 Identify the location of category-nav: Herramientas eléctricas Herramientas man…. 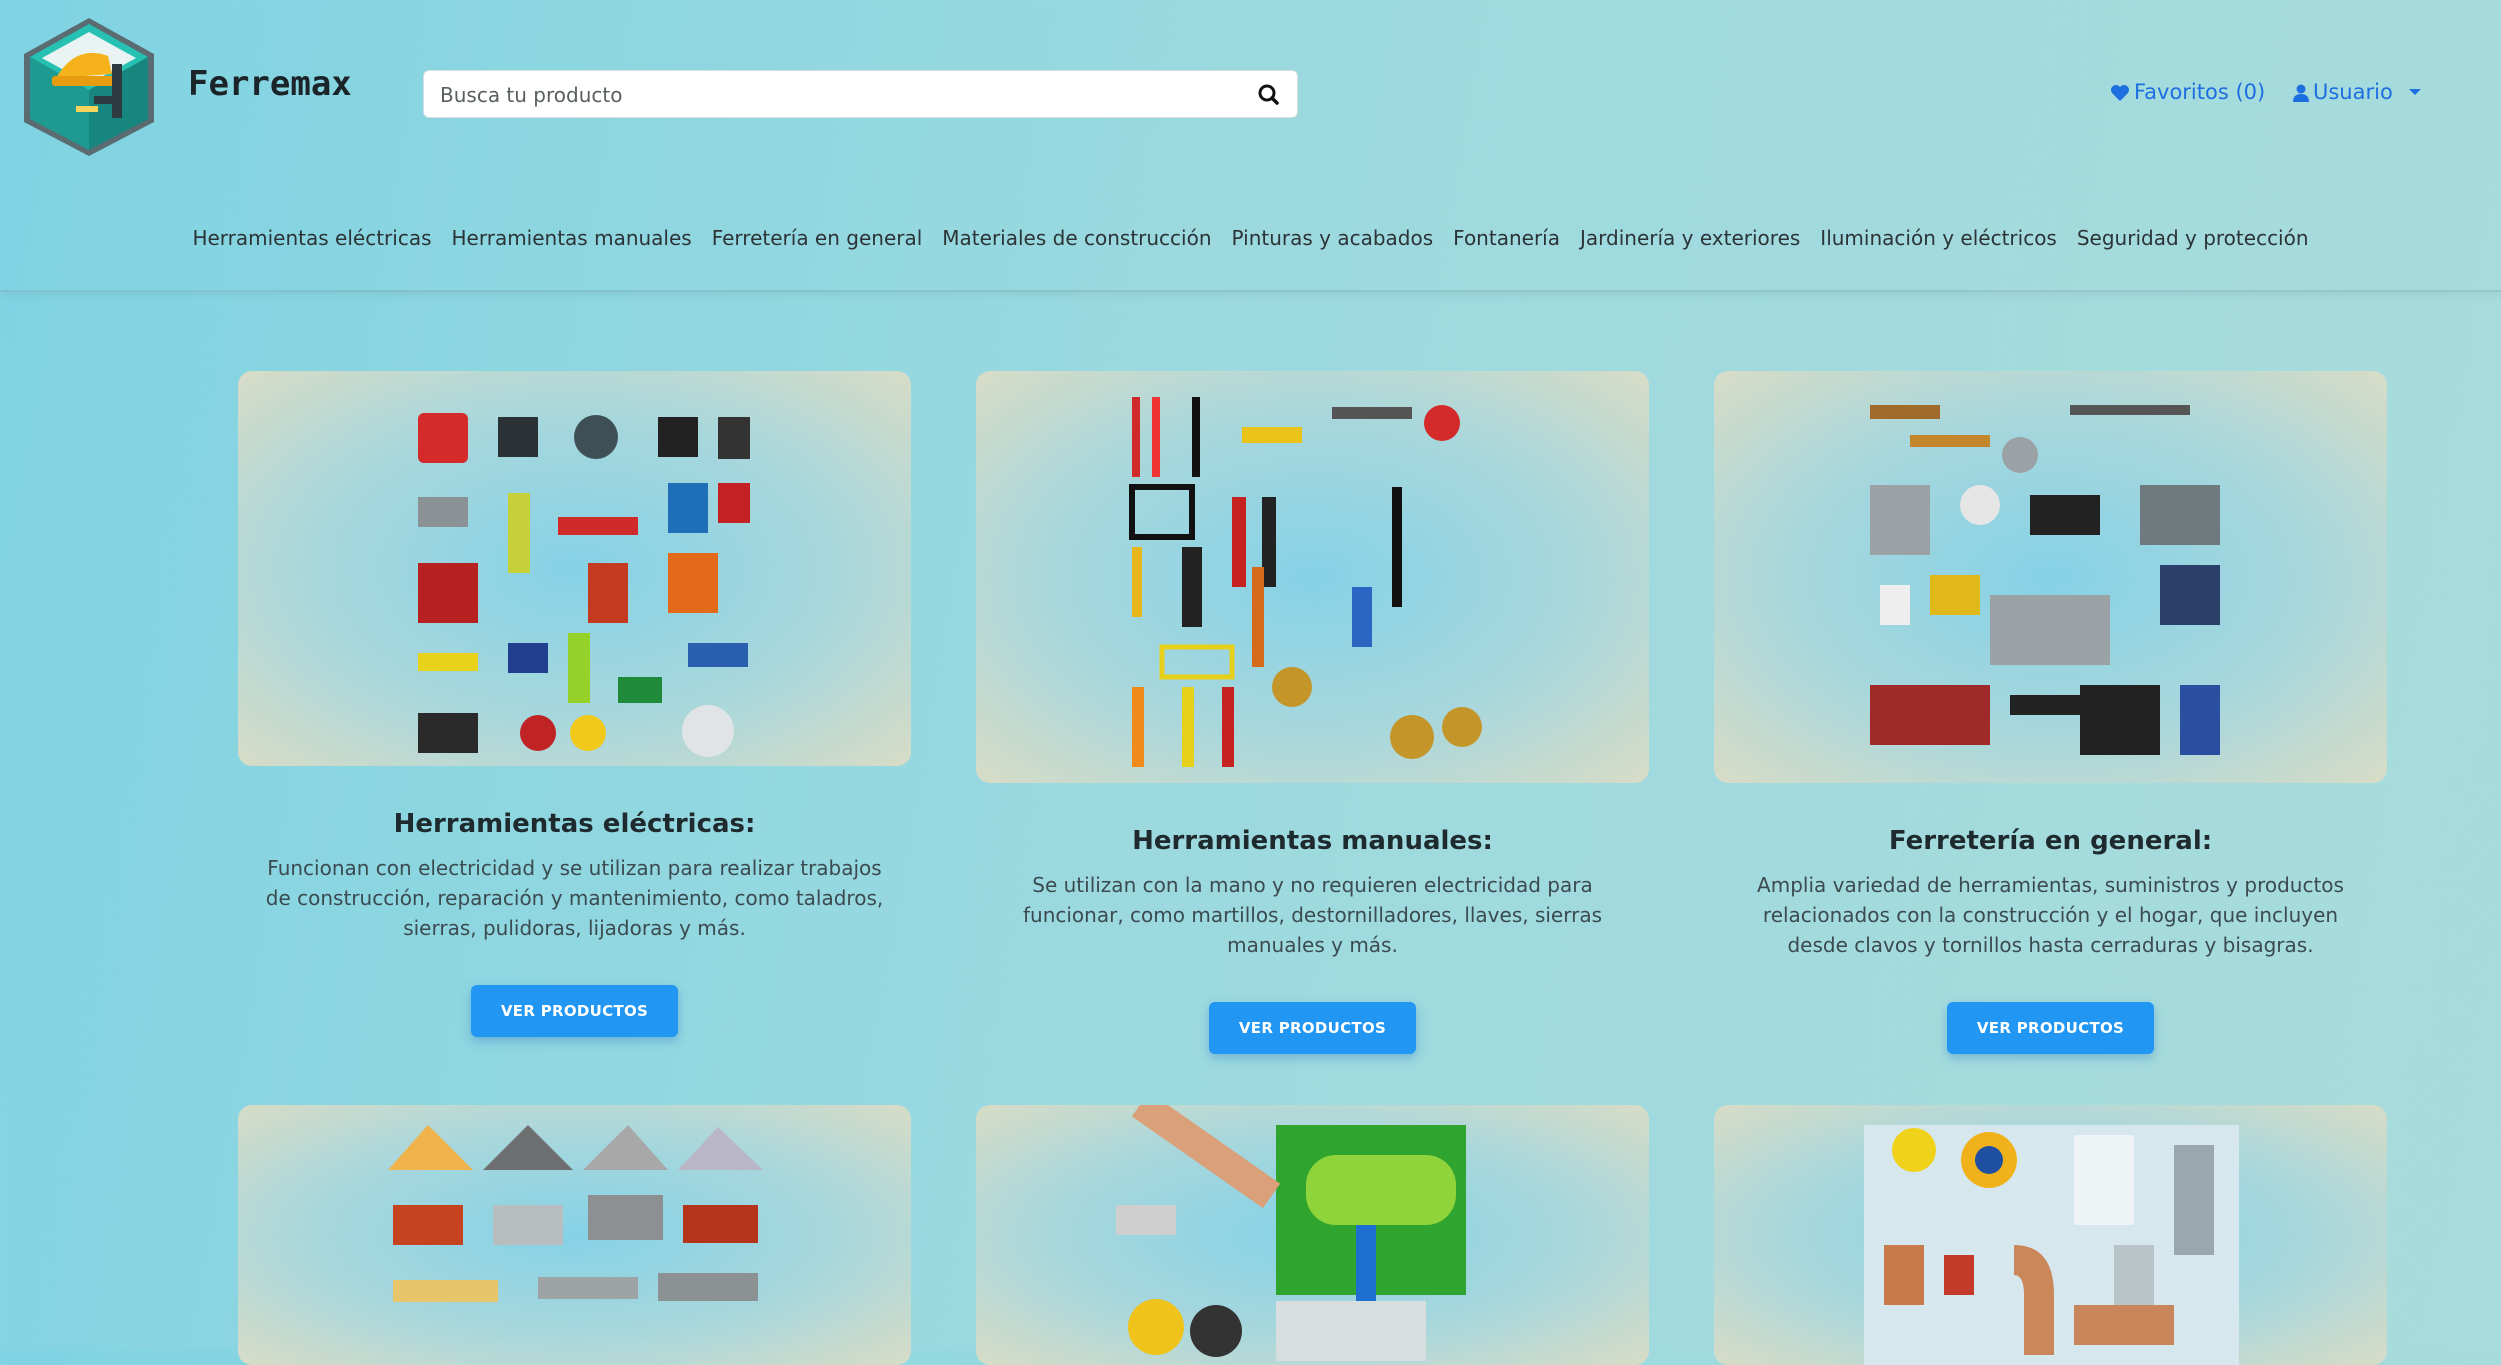
(1250, 238).